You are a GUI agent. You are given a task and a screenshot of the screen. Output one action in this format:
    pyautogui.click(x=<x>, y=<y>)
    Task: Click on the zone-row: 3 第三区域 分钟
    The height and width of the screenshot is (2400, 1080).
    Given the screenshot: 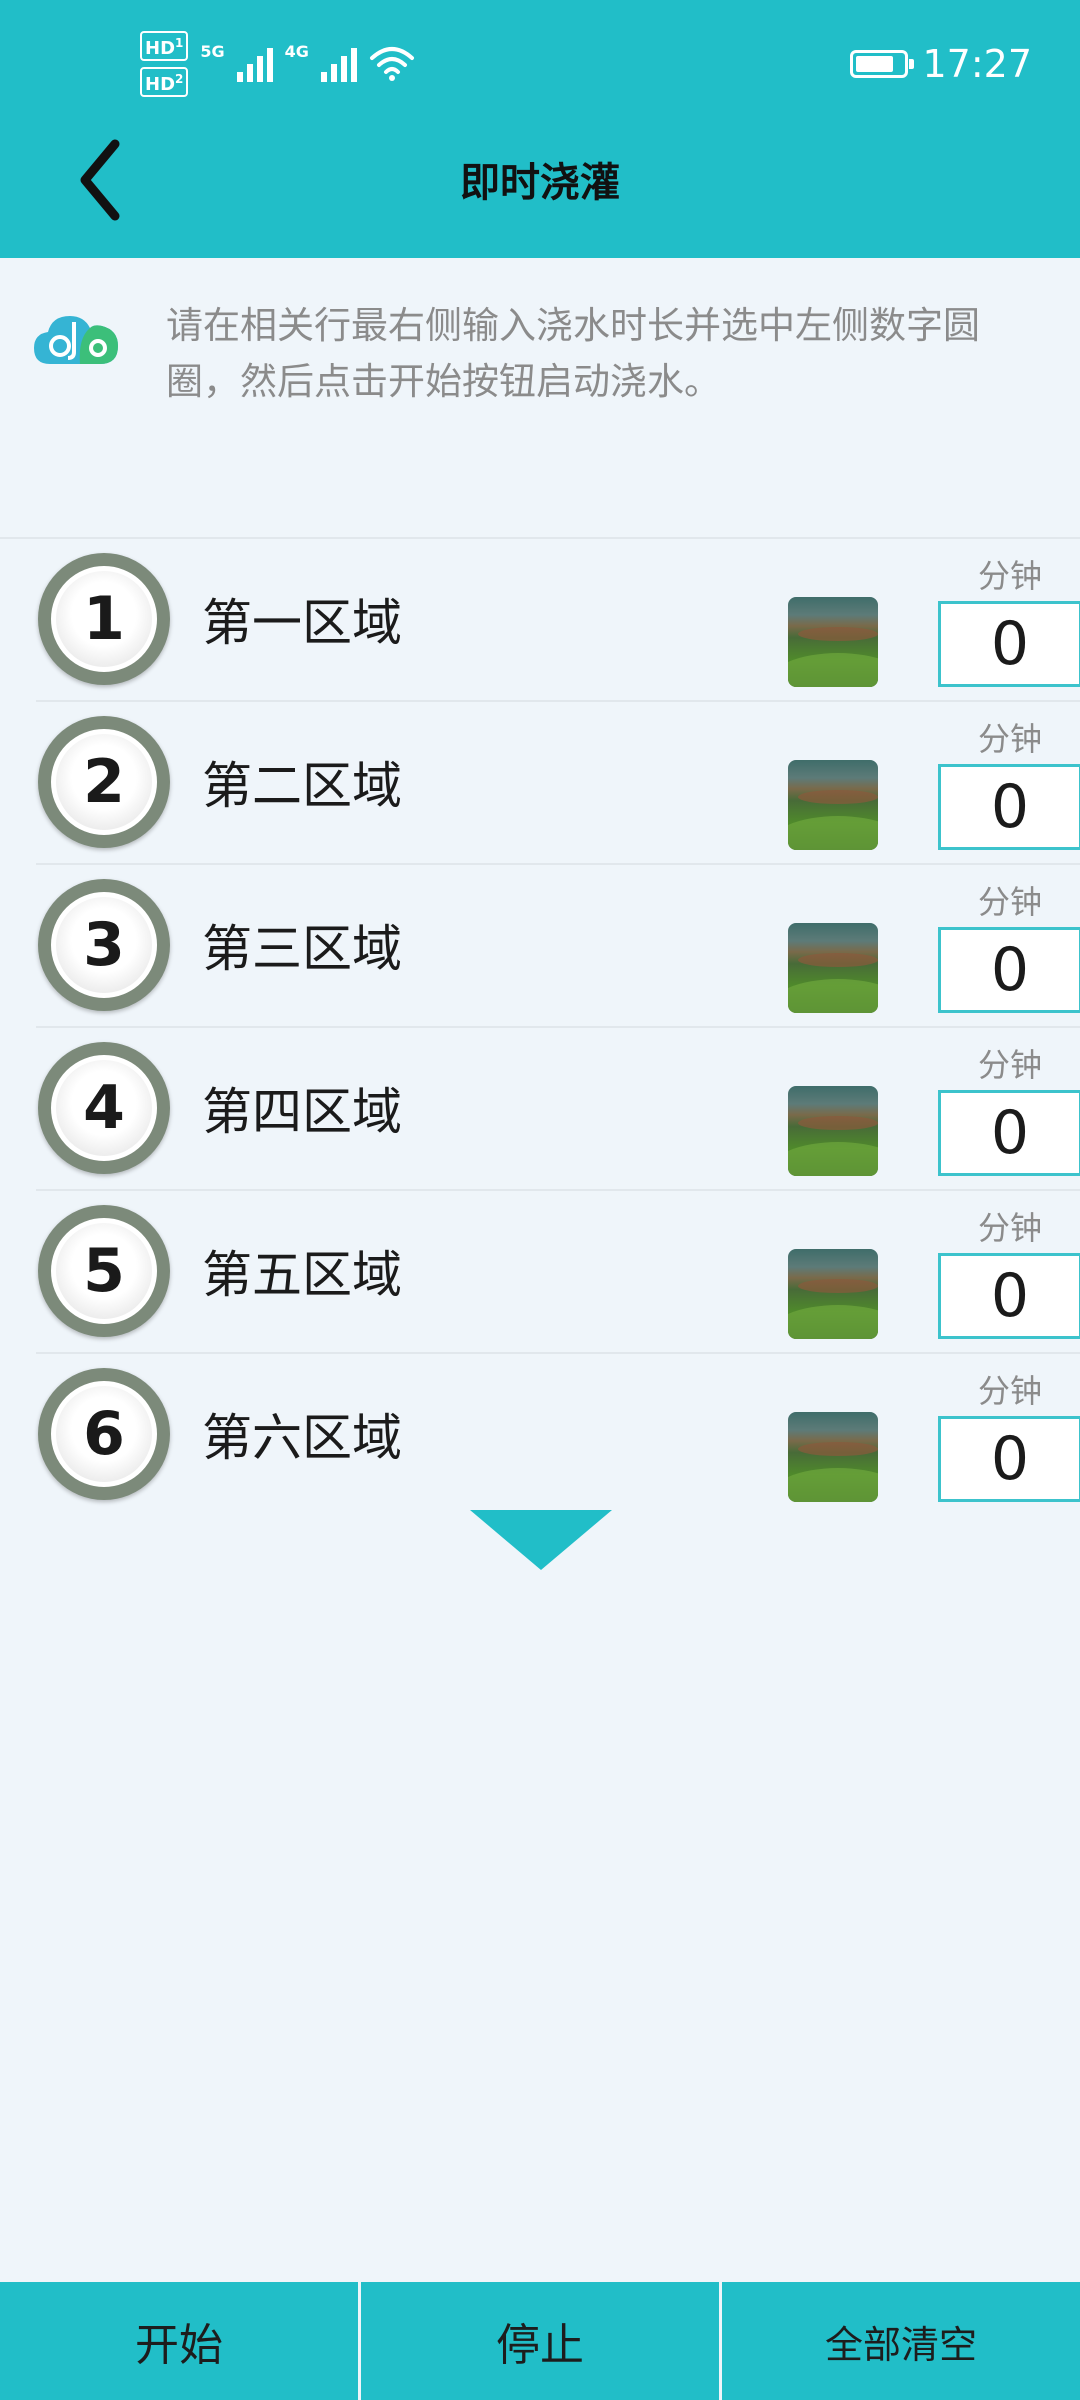 What is the action you would take?
    pyautogui.click(x=558, y=946)
    